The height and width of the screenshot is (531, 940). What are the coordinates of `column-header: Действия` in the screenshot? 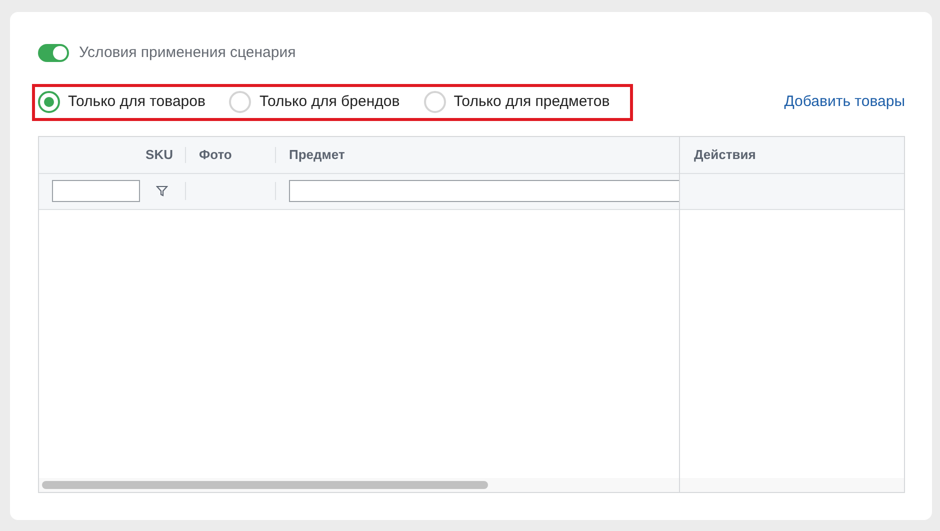 It's located at (725, 155).